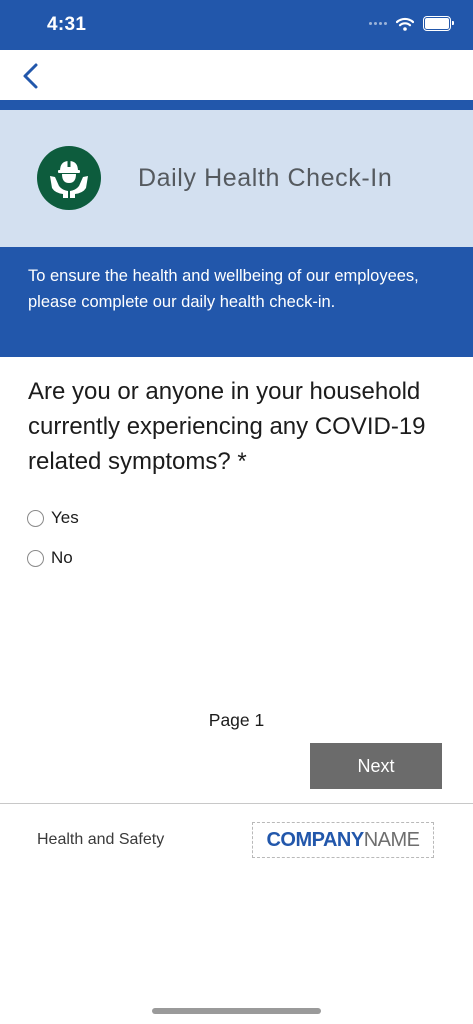 The height and width of the screenshot is (1024, 473). I want to click on home-indicator, so click(236, 1011).